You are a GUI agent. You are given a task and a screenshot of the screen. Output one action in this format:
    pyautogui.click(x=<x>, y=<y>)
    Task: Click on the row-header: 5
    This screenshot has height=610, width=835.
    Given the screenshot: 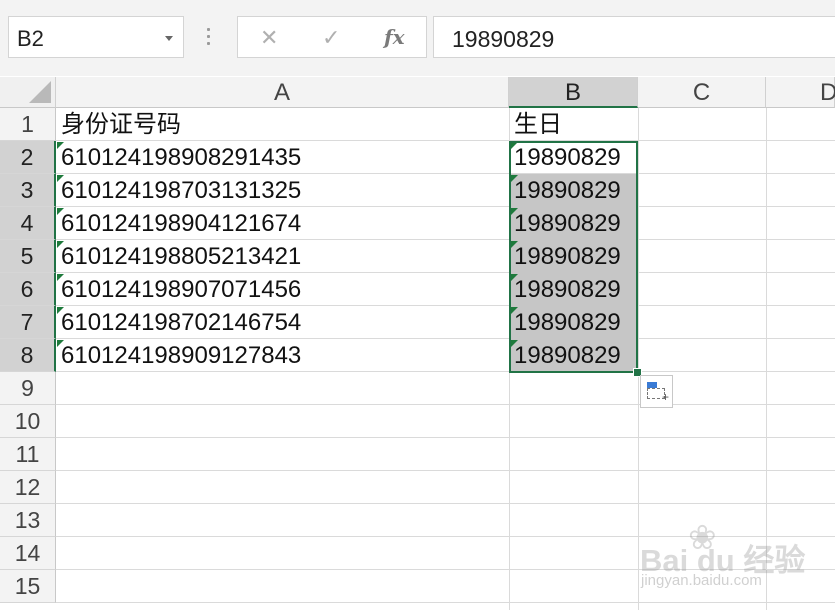 What is the action you would take?
    pyautogui.click(x=28, y=256)
    